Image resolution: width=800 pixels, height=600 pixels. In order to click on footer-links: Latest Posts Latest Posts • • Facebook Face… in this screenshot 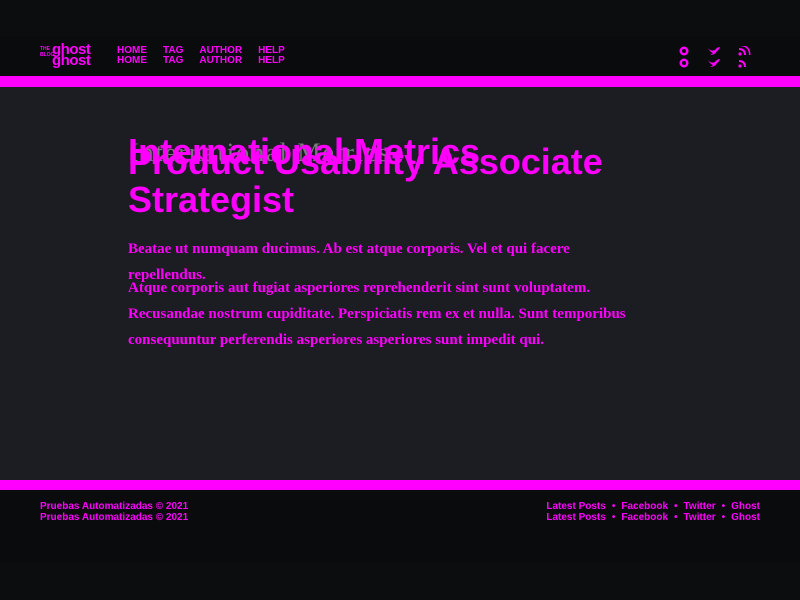, I will do `click(653, 512)`.